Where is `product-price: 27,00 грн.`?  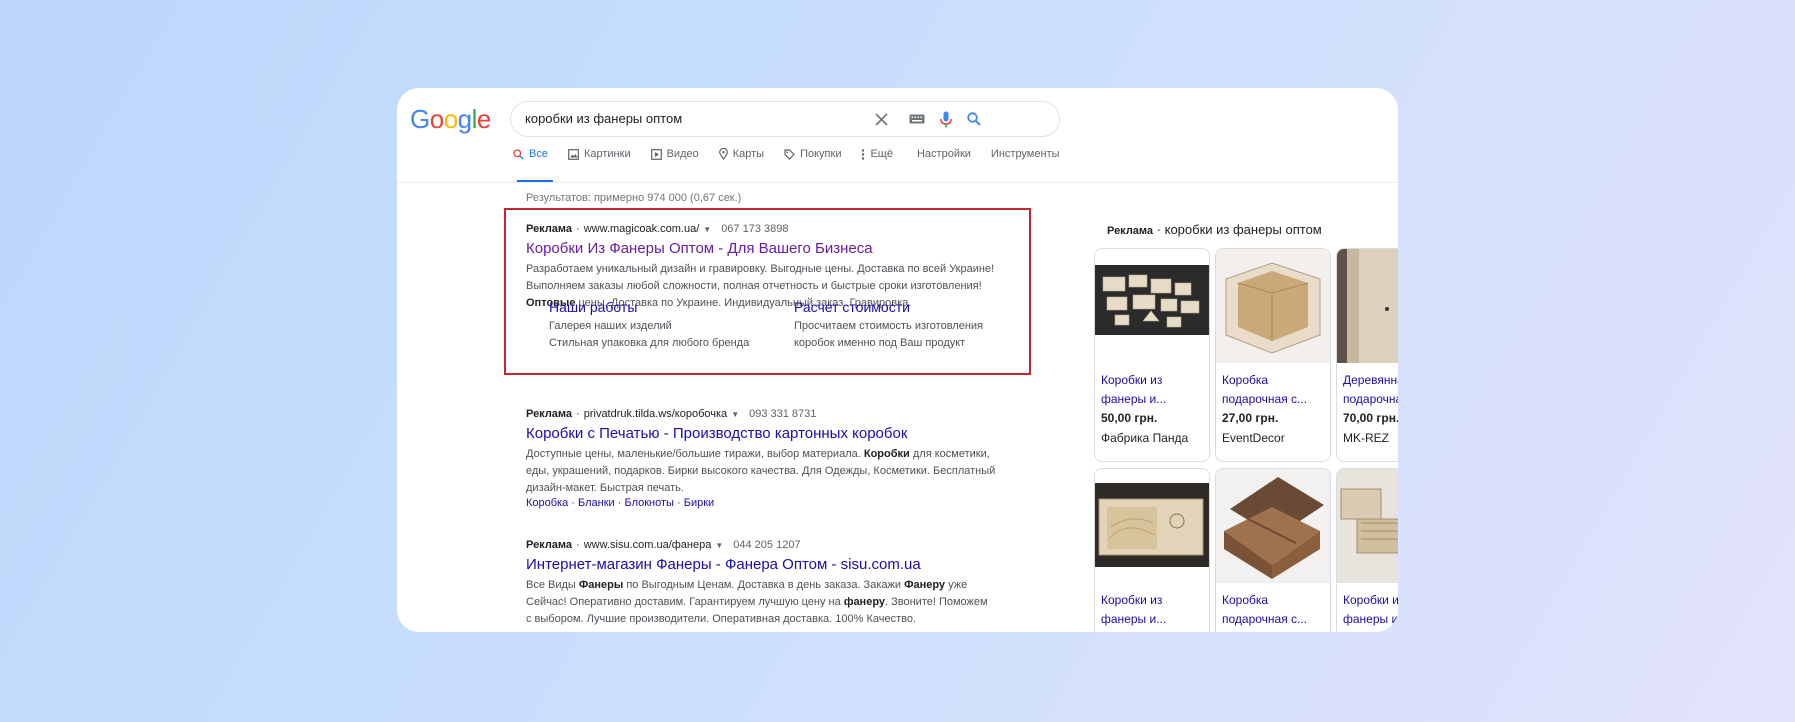
product-price: 27,00 грн. is located at coordinates (1250, 418).